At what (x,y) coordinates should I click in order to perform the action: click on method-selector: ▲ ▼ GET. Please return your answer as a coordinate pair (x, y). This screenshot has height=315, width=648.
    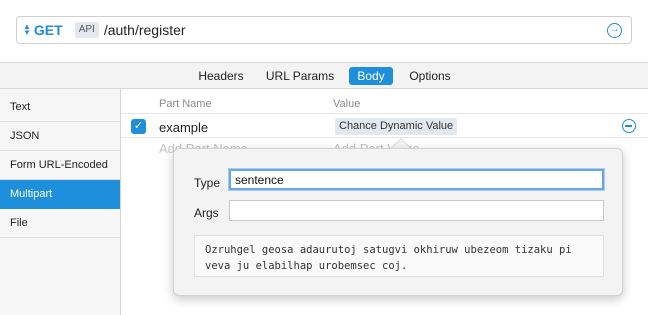
    Looking at the image, I should click on (43, 30).